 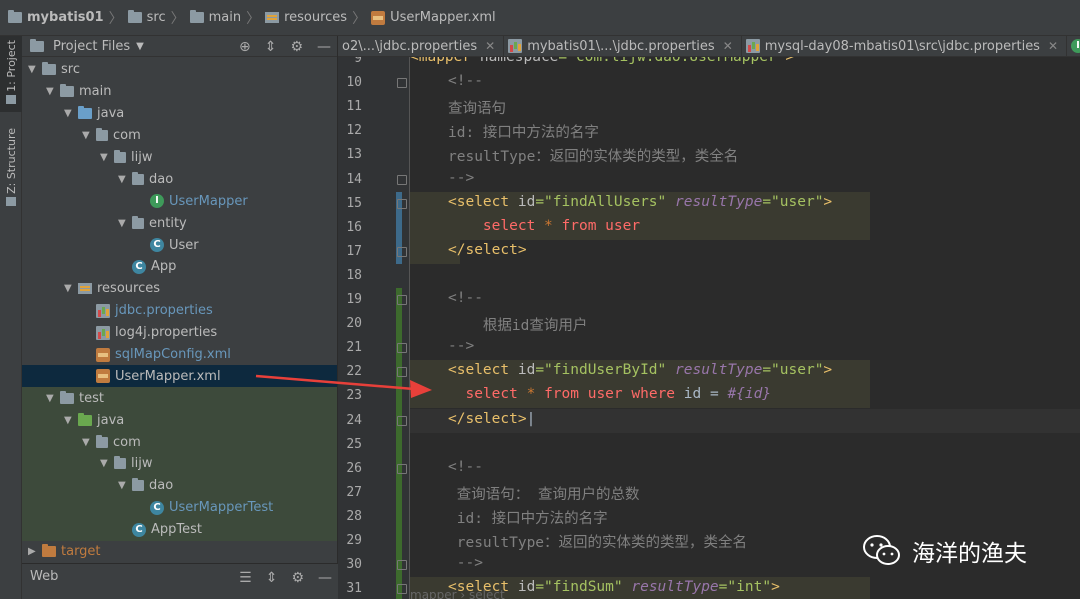 I want to click on tree-item: ▼ test, so click(x=179, y=398).